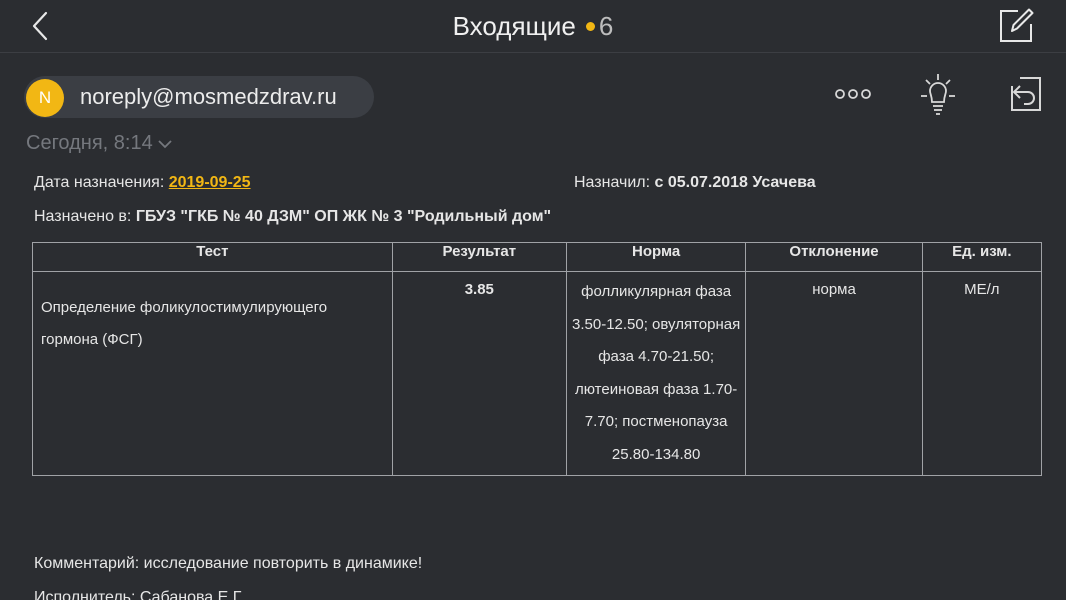 This screenshot has height=600, width=1066. I want to click on assigned-by-label: Назначил:, so click(612, 182).